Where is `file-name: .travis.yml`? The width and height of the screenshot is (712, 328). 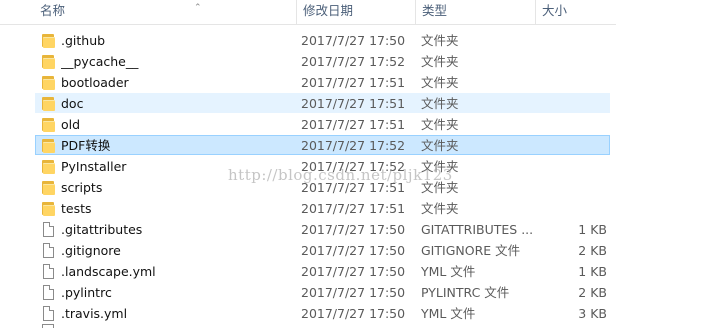
file-name: .travis.yml is located at coordinates (94, 313).